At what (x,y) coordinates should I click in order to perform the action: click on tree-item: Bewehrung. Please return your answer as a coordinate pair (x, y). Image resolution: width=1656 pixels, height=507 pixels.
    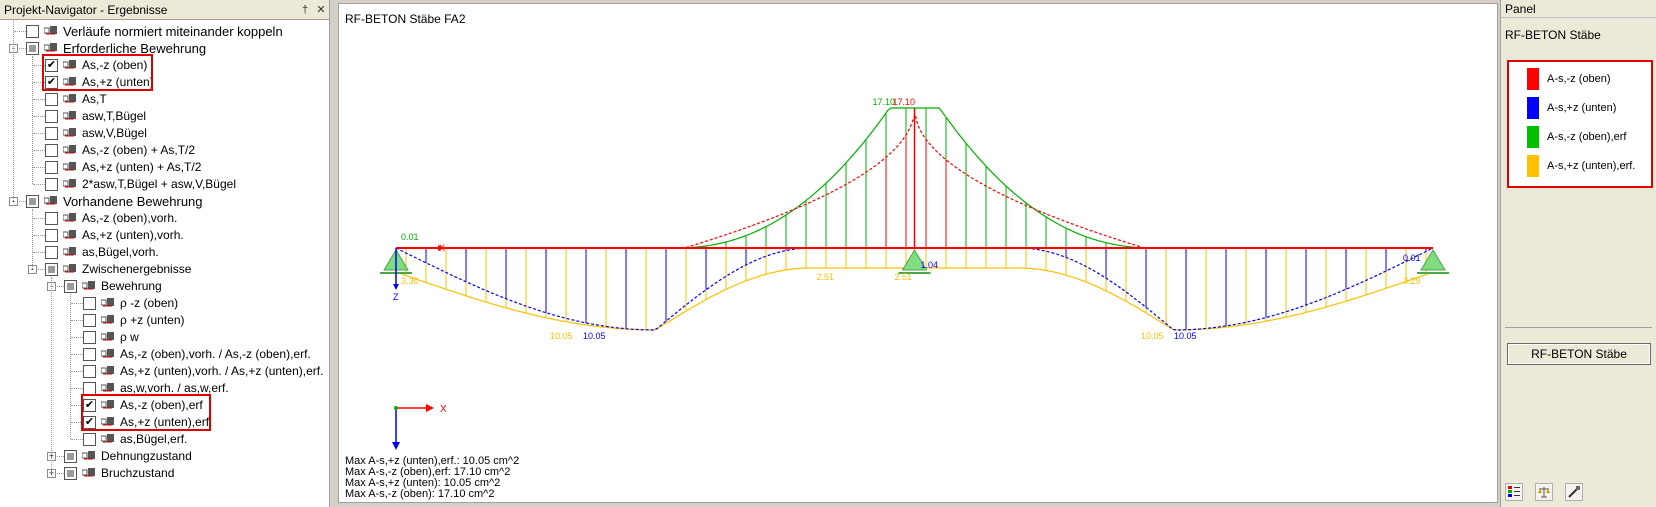
    Looking at the image, I should click on (113, 286).